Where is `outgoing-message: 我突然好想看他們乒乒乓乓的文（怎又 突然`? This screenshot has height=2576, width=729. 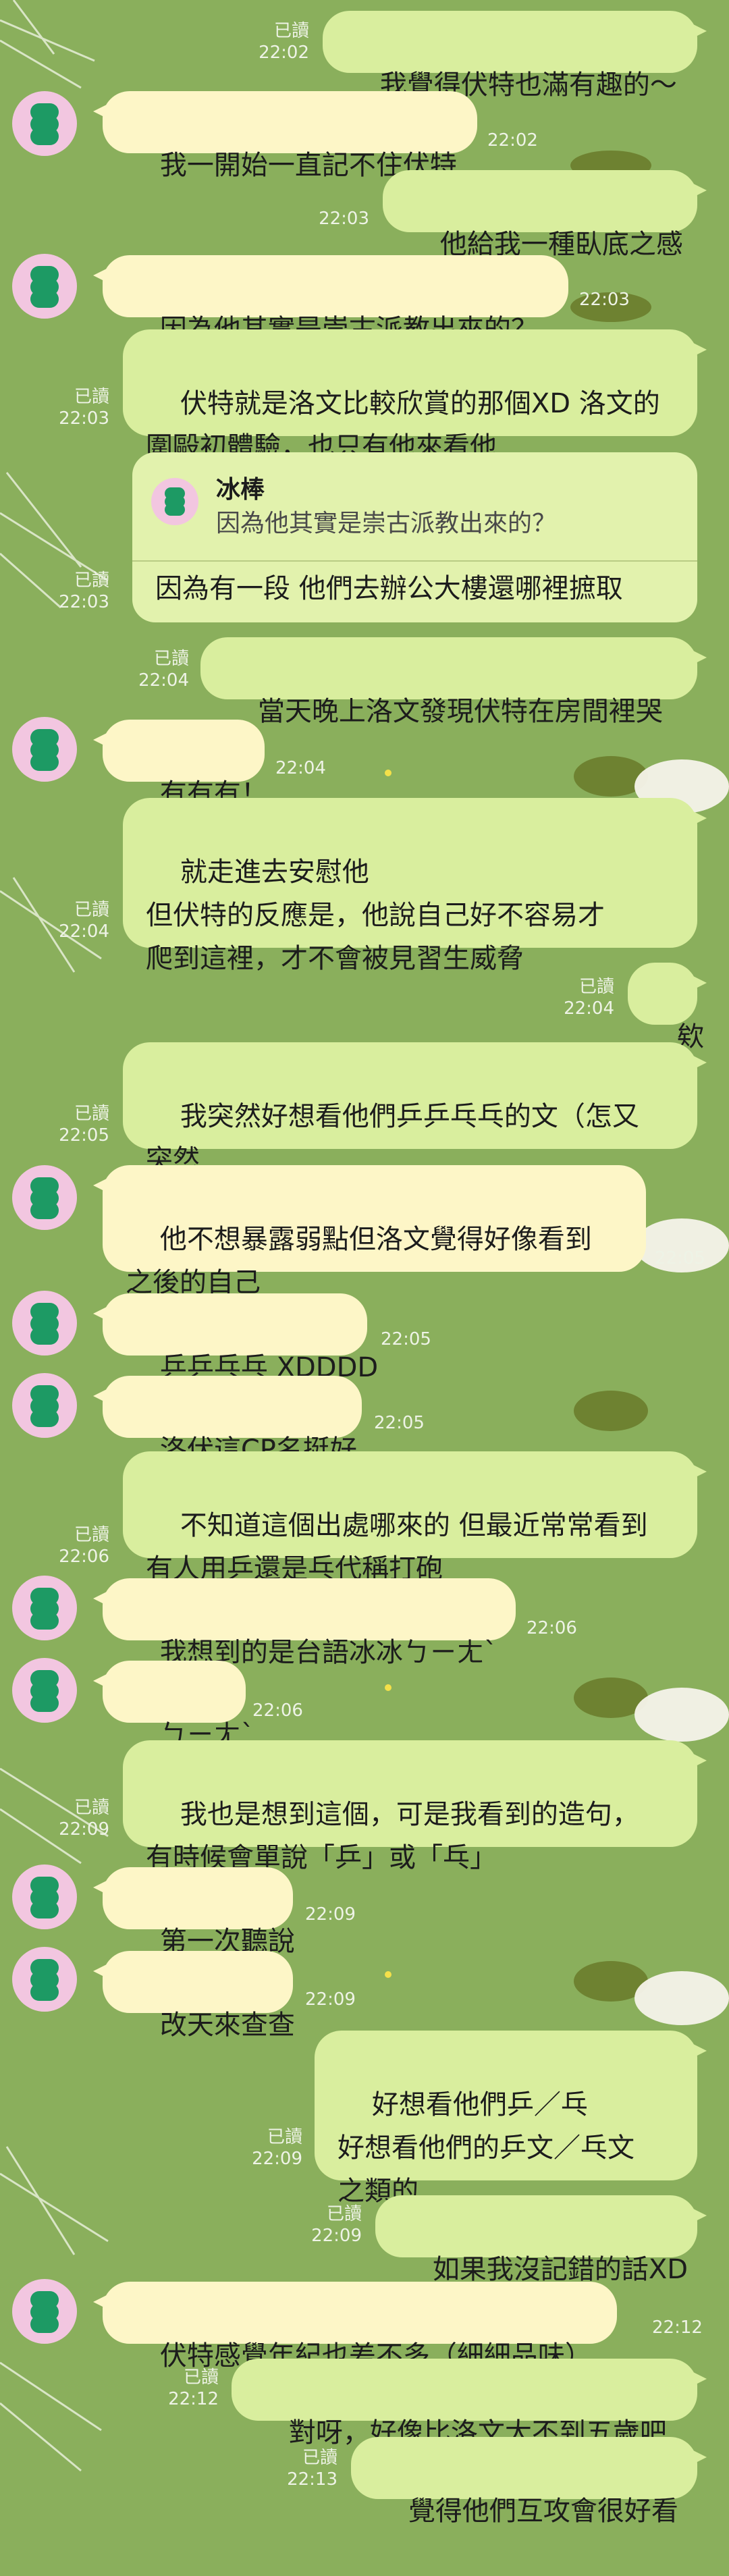
outgoing-message: 我突然好想看他們乒乒乓乓的文（怎又 突然 is located at coordinates (415, 1108).